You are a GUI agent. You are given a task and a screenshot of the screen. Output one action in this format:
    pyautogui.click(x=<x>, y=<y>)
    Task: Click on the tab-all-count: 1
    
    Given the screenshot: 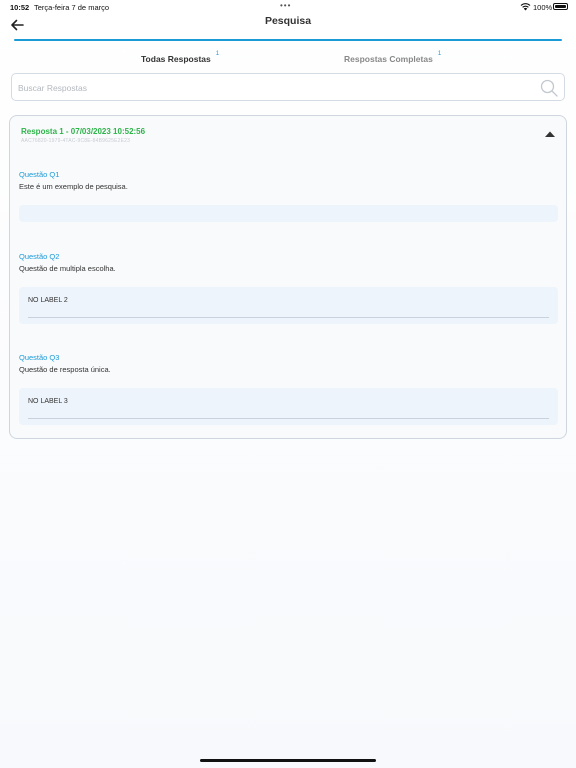 What is the action you would take?
    pyautogui.click(x=217, y=54)
    